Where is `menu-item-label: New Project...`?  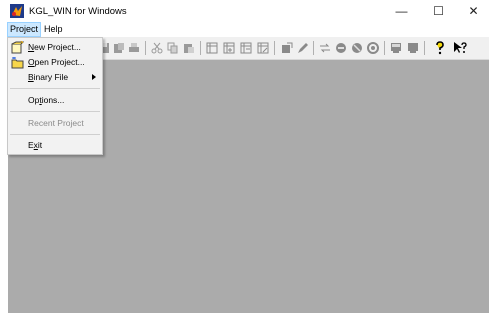
menu-item-label: New Project... is located at coordinates (54, 47).